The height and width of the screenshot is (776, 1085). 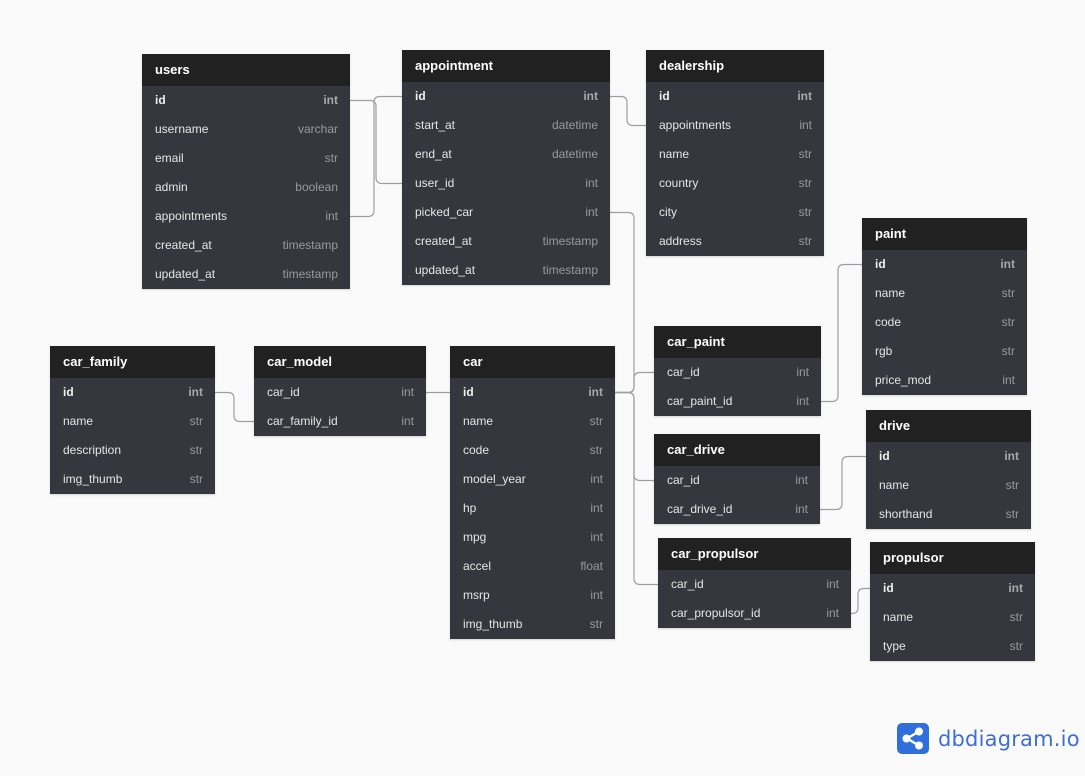 I want to click on field-row: car_family_id int, so click(x=340, y=421).